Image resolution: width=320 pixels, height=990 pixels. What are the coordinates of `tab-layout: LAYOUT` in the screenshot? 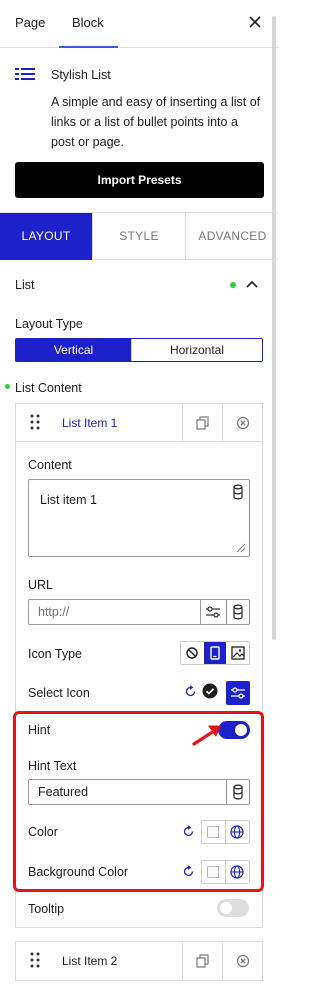 It's located at (46, 236).